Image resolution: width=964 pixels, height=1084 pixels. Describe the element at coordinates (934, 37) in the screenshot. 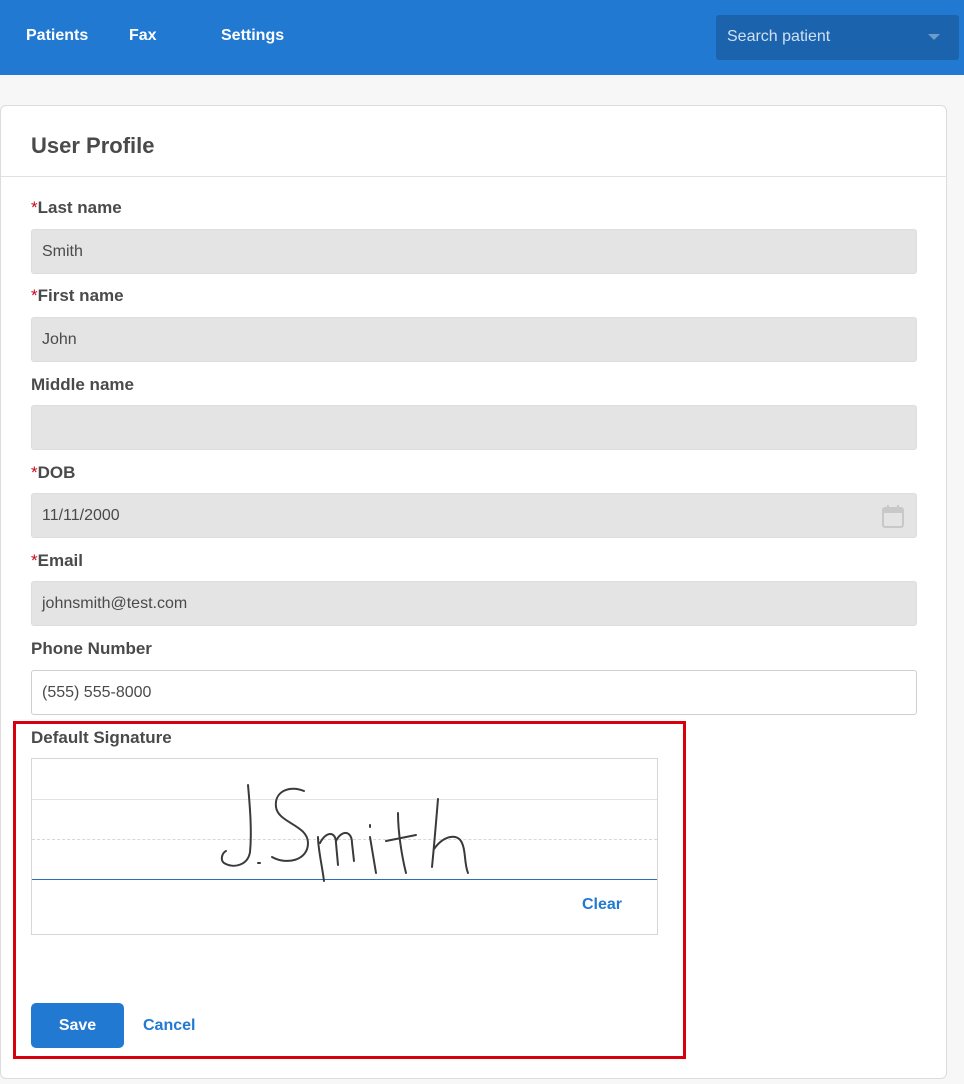

I see `chevron-down-icon` at that location.